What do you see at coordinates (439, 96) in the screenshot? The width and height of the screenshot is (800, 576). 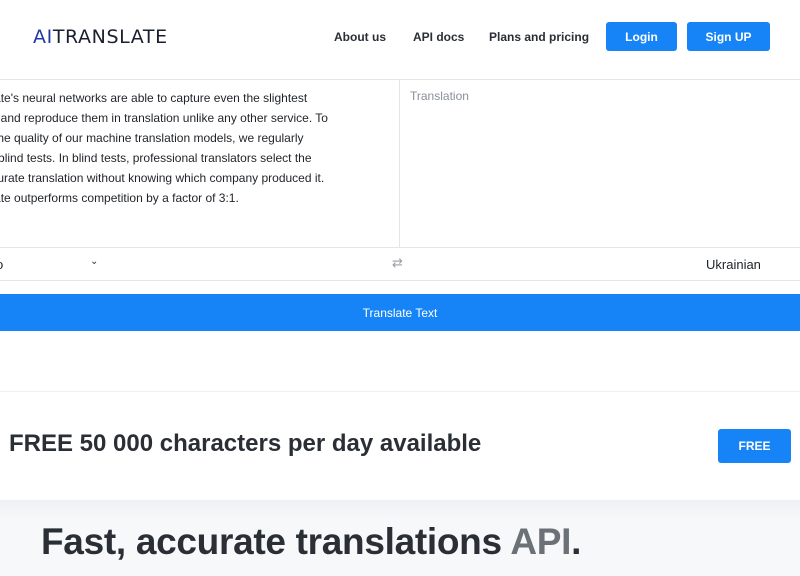 I see `translation-output: Translation` at bounding box center [439, 96].